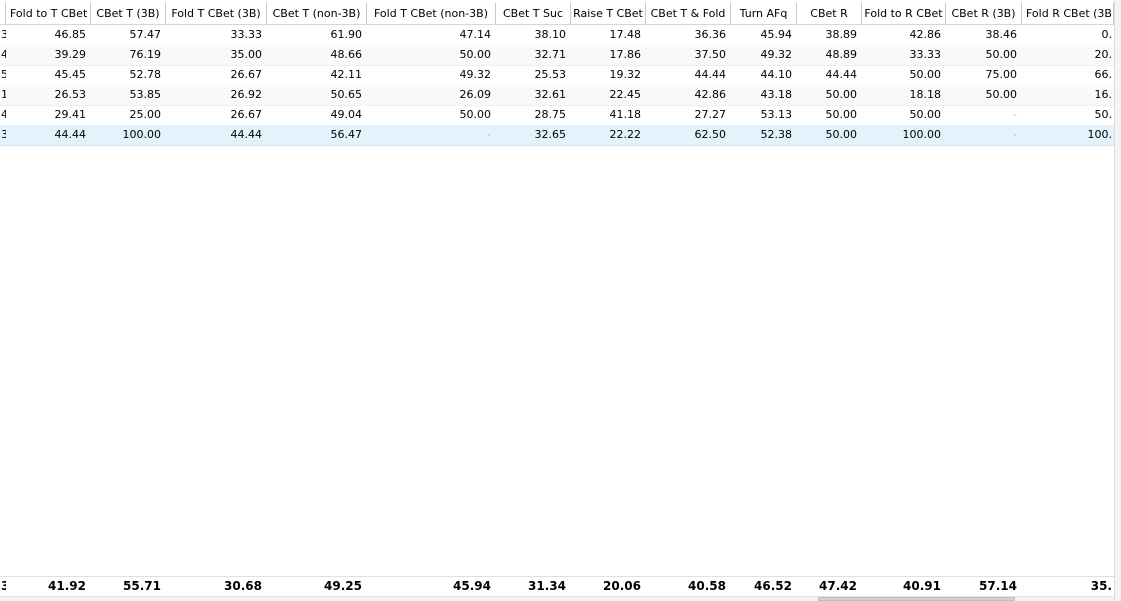 Image resolution: width=1121 pixels, height=601 pixels. I want to click on cell-fold-to-r-cbet: 18.18, so click(925, 94).